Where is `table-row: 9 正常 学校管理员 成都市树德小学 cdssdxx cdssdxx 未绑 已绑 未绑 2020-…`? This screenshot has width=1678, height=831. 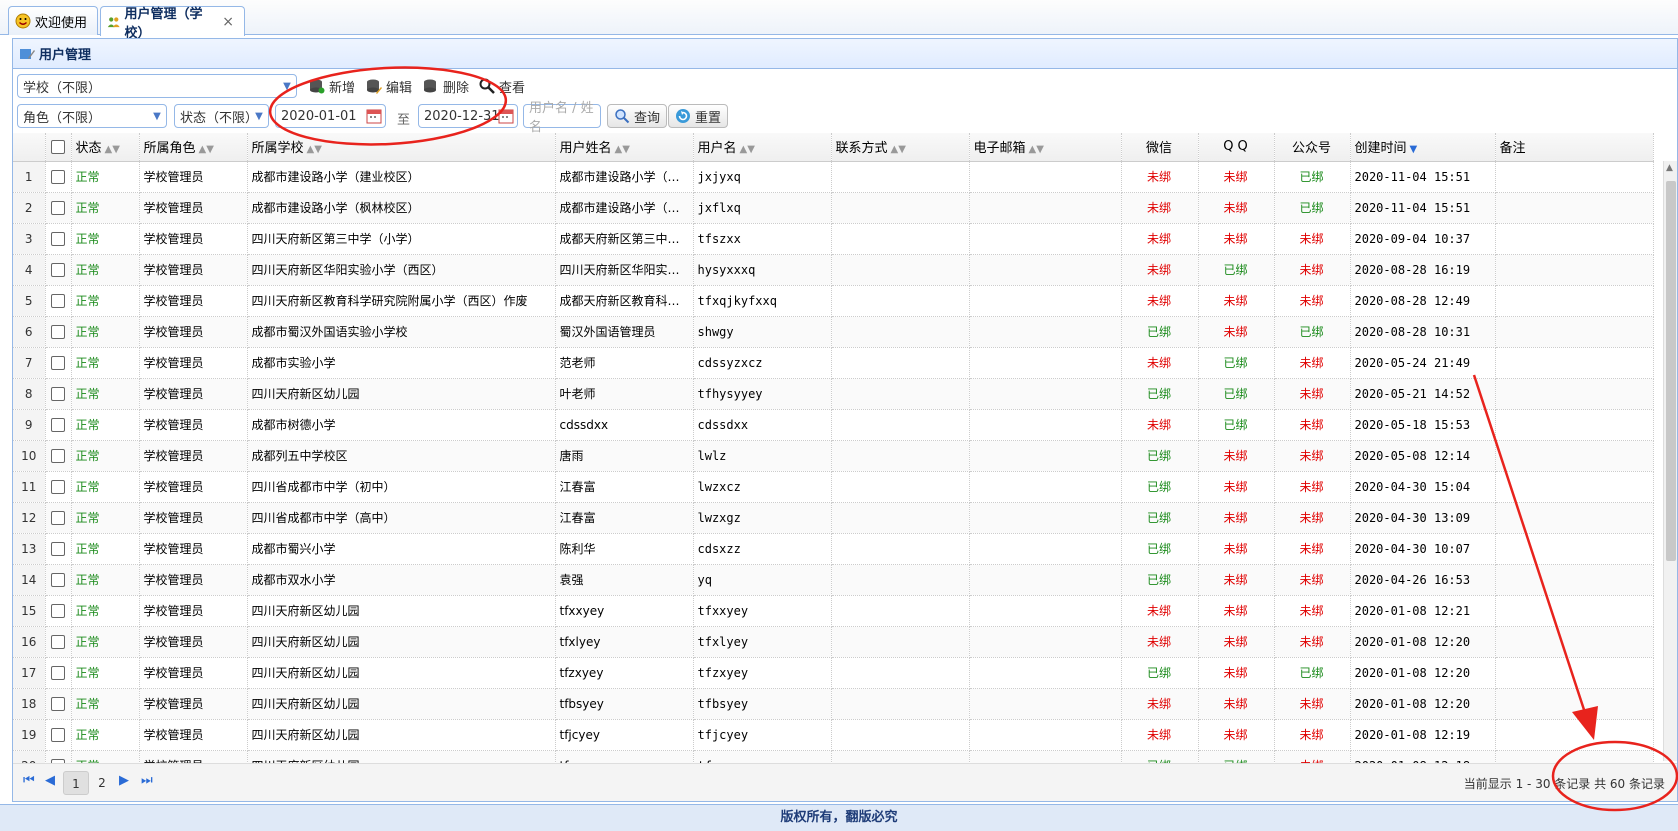
table-row: 9 正常 学校管理员 成都市树德小学 cdssdxx cdssdxx 未绑 已绑 未绑 2020-… is located at coordinates (833, 425).